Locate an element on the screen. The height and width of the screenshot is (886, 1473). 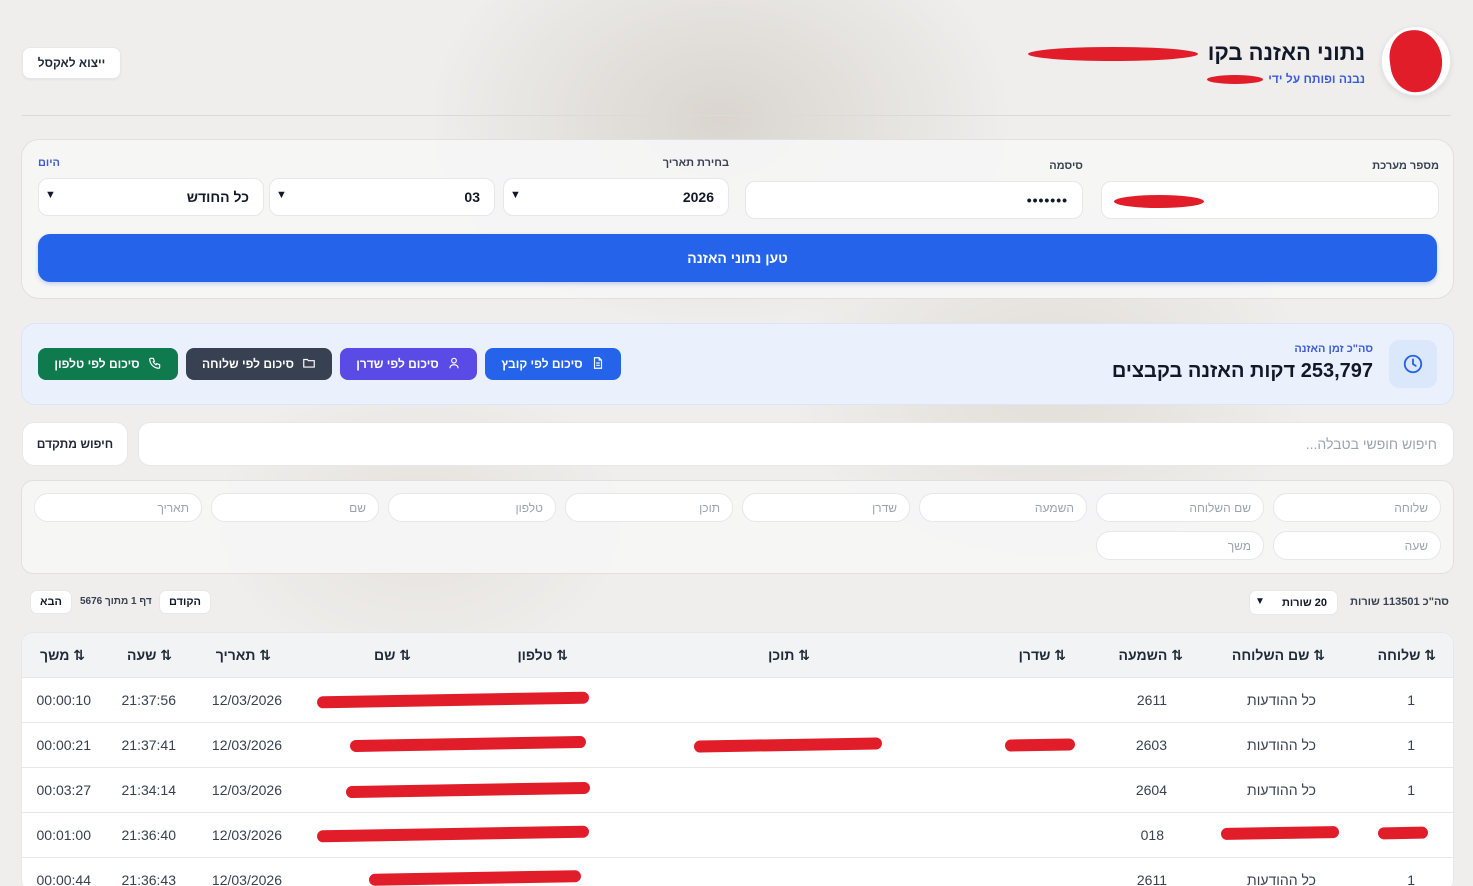
folder-icon is located at coordinates (309, 364).